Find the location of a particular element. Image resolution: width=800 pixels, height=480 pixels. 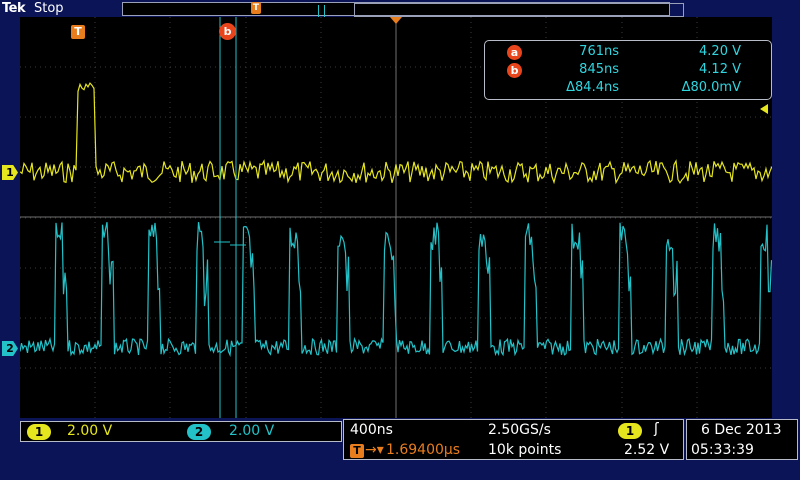

record-cursor-a-mark is located at coordinates (318, 11).